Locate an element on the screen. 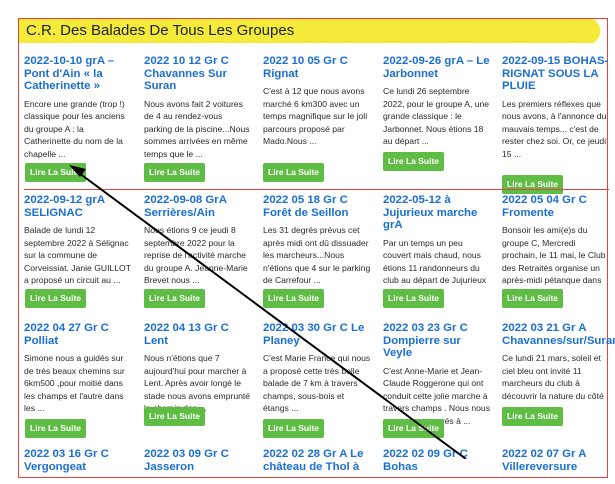  article-card: 2022 02 28 Gr A Le château de Thol à is located at coordinates (317, 460).